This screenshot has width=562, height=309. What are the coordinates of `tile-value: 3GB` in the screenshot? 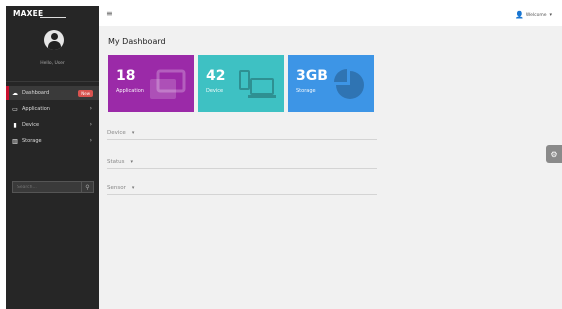 It's located at (312, 76).